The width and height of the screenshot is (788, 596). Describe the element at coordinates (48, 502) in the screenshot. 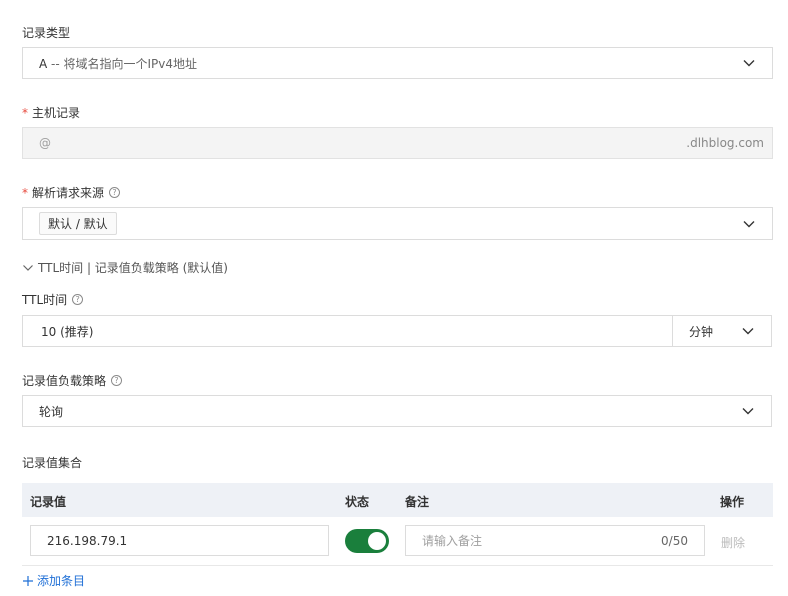

I see `column-header-value: 记录值` at that location.